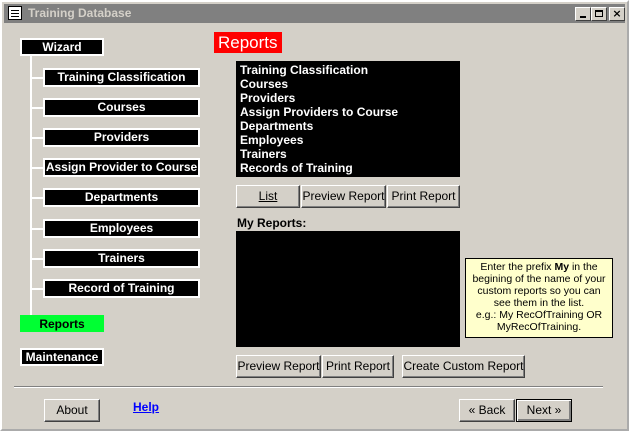 This screenshot has height=431, width=629. Describe the element at coordinates (121, 107) in the screenshot. I see `nav-courses: Courses` at that location.